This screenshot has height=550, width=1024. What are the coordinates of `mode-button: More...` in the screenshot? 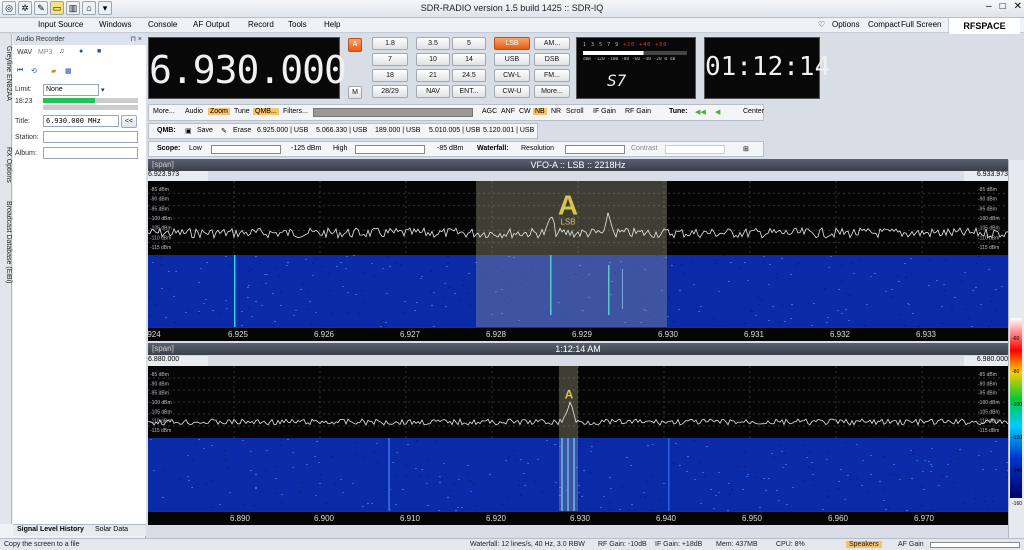 It's located at (552, 91).